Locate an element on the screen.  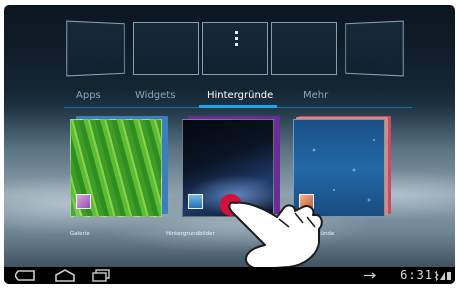
back-icon is located at coordinates (26, 275).